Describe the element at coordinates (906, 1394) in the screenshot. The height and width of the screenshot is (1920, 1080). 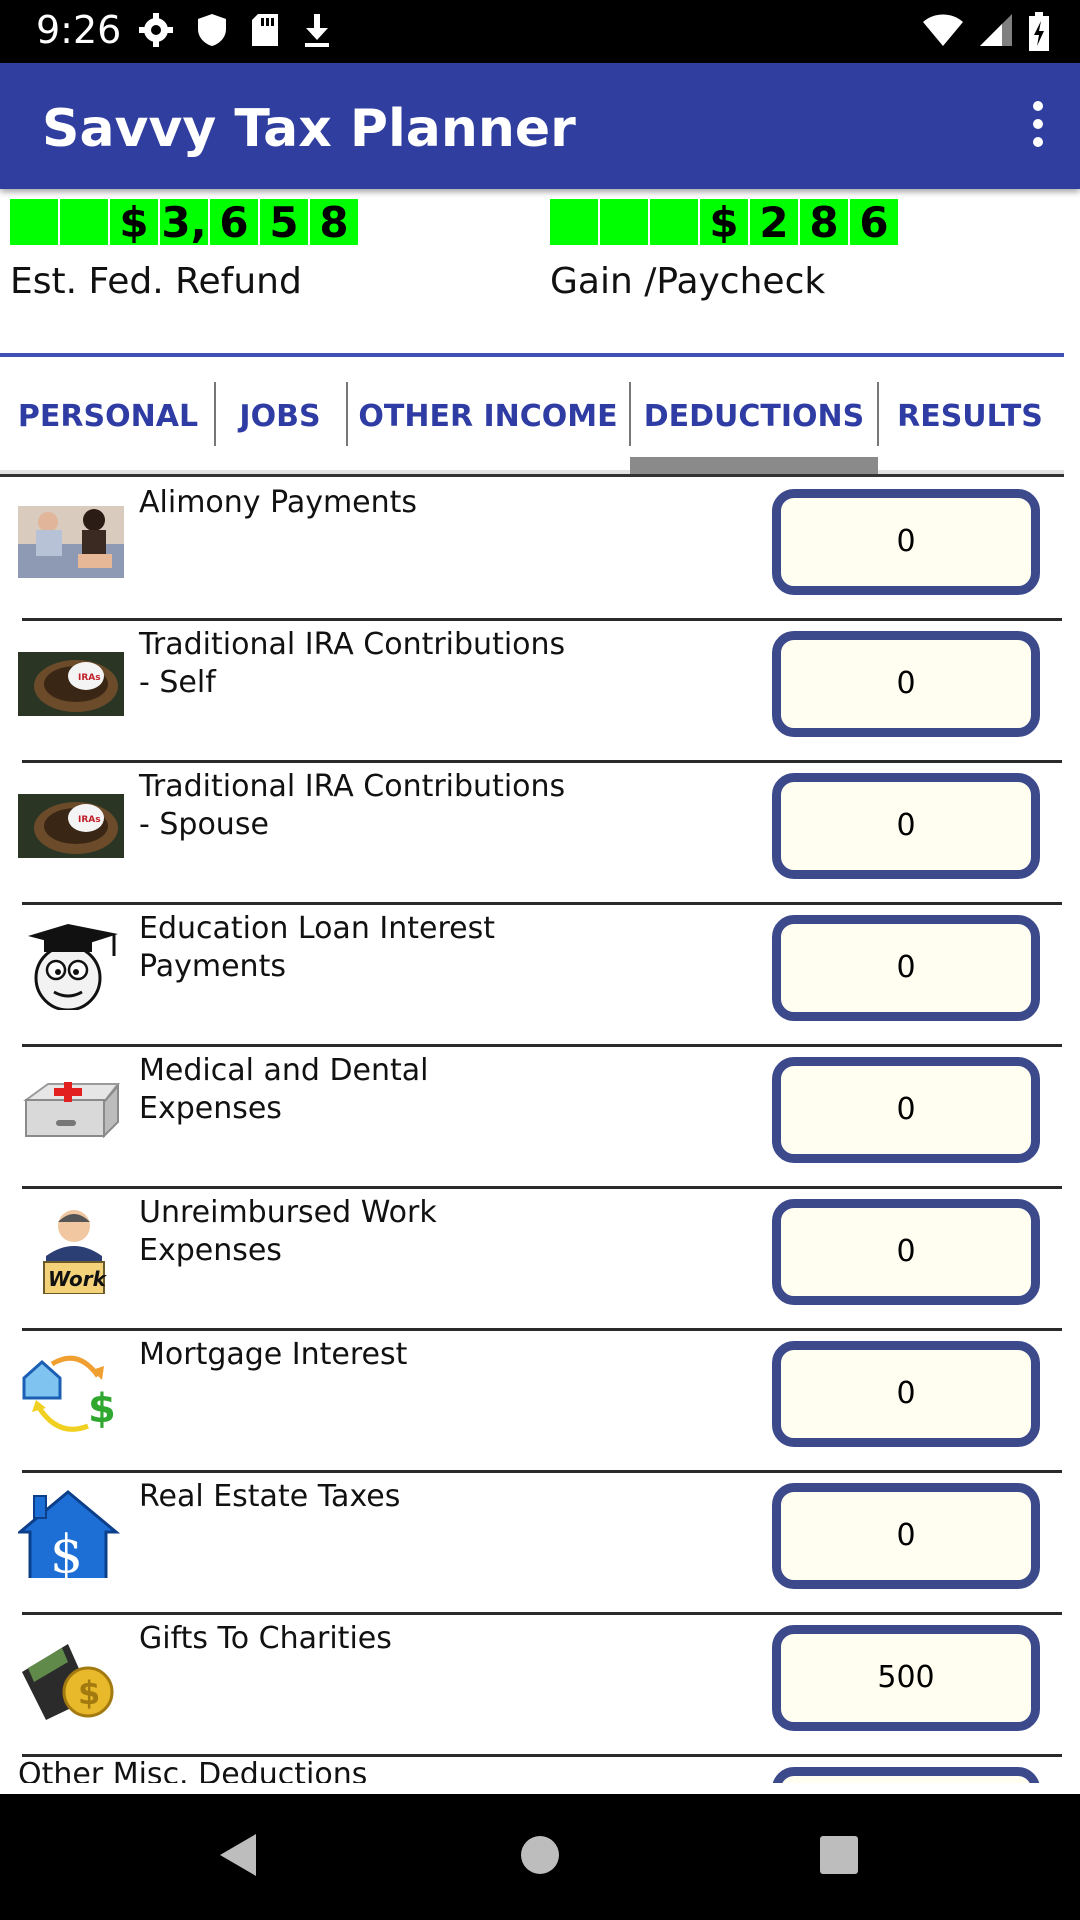
I see `mortgage-interest-input: 0` at that location.